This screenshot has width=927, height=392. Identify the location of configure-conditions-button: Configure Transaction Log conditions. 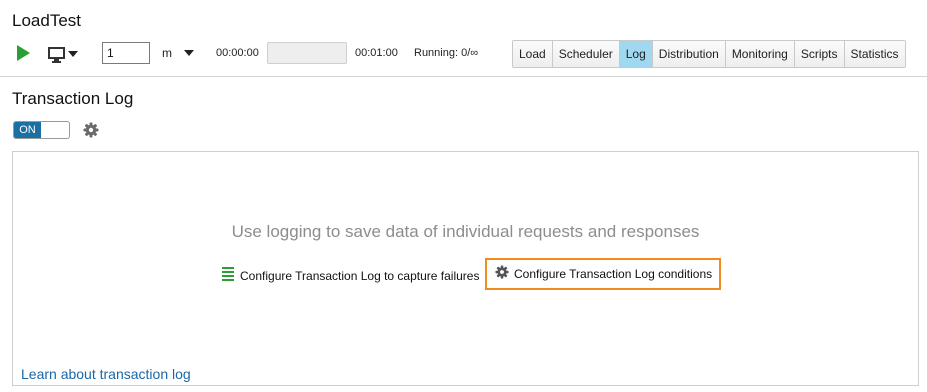
(603, 274).